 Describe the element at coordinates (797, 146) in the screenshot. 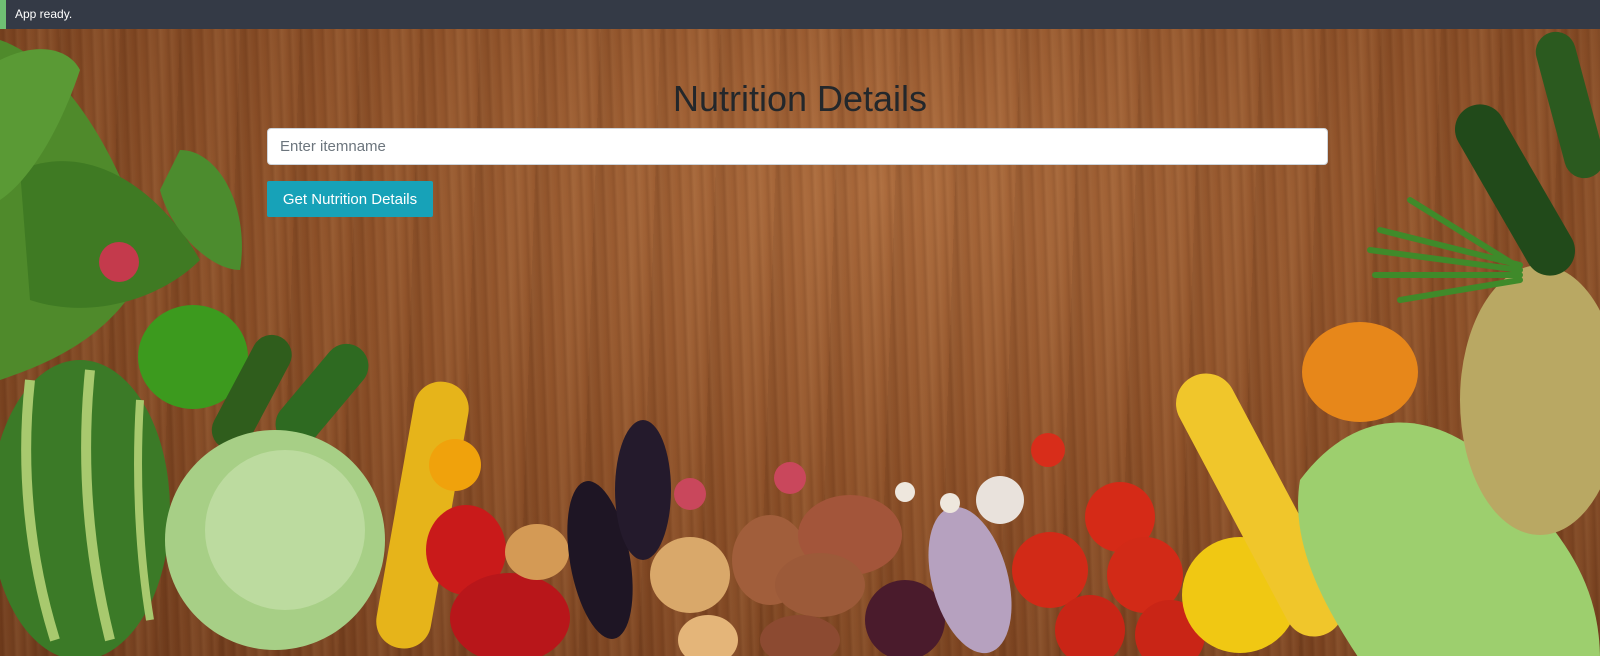

I see `item-name-input` at that location.